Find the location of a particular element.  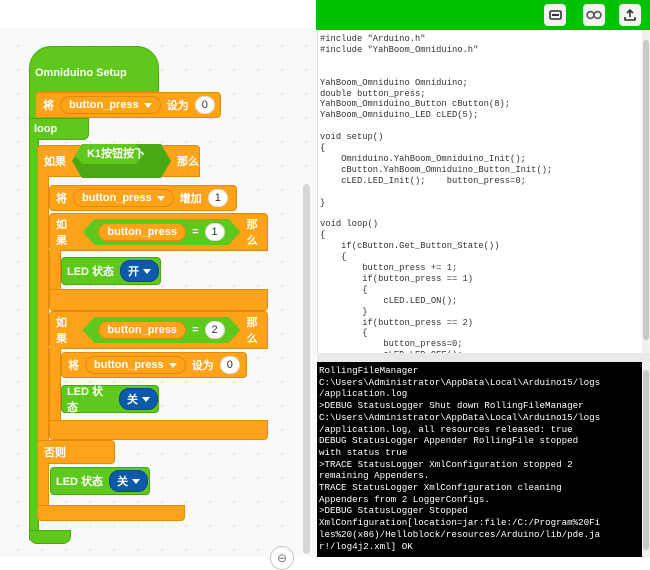

led-state-dropdown-off: 关 is located at coordinates (138, 399).